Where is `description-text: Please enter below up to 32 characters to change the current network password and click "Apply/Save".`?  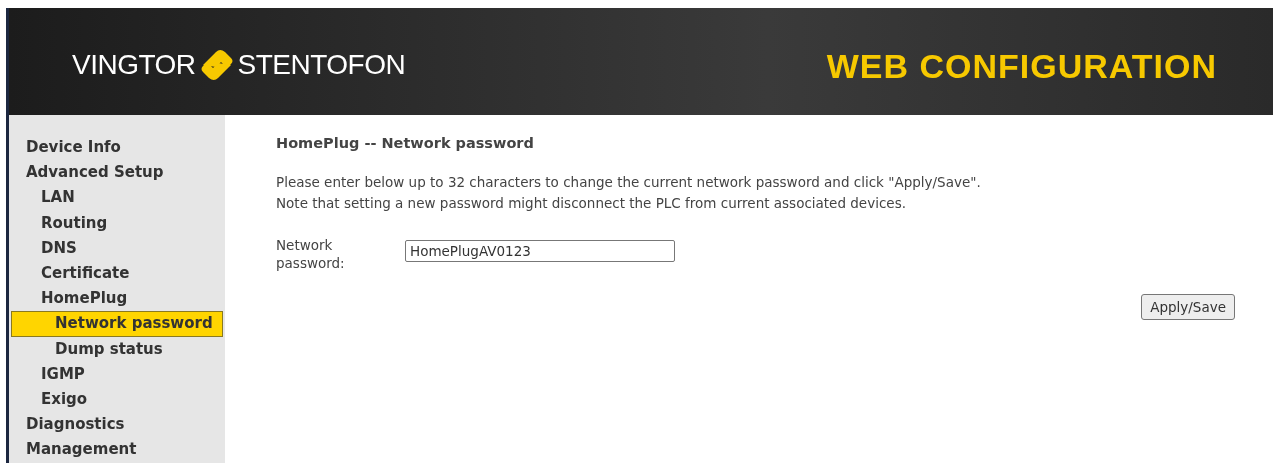
description-text: Please enter below up to 32 characters to change the current network password and click "Apply/Save". is located at coordinates (629, 182).